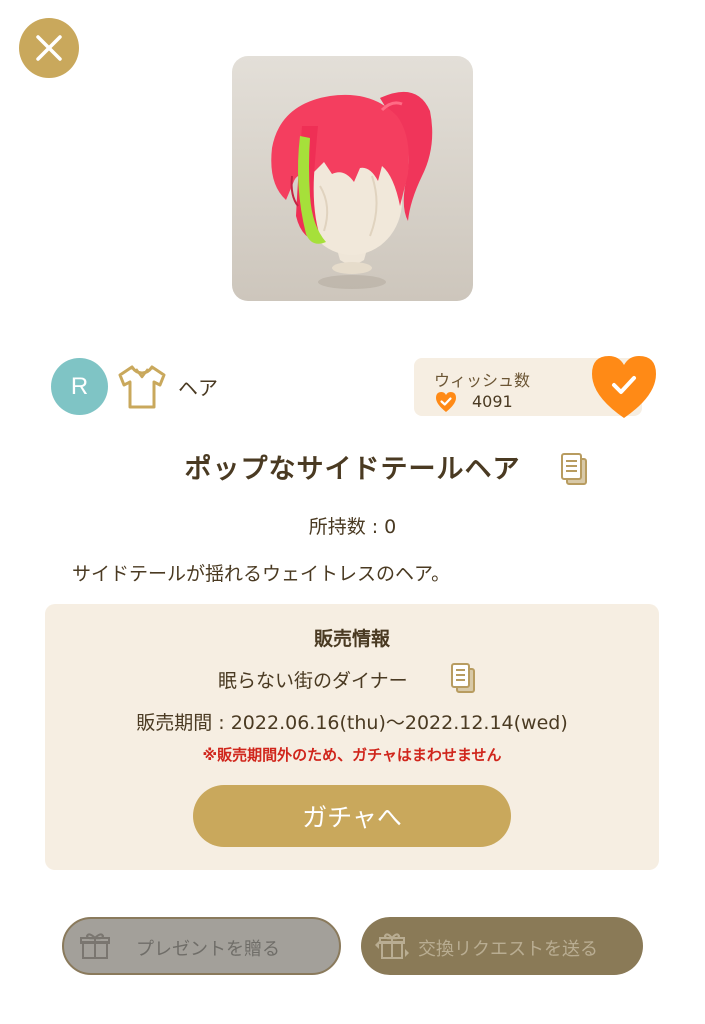 The height and width of the screenshot is (1024, 705). What do you see at coordinates (392, 946) in the screenshot?
I see `exchange-gift-icon` at bounding box center [392, 946].